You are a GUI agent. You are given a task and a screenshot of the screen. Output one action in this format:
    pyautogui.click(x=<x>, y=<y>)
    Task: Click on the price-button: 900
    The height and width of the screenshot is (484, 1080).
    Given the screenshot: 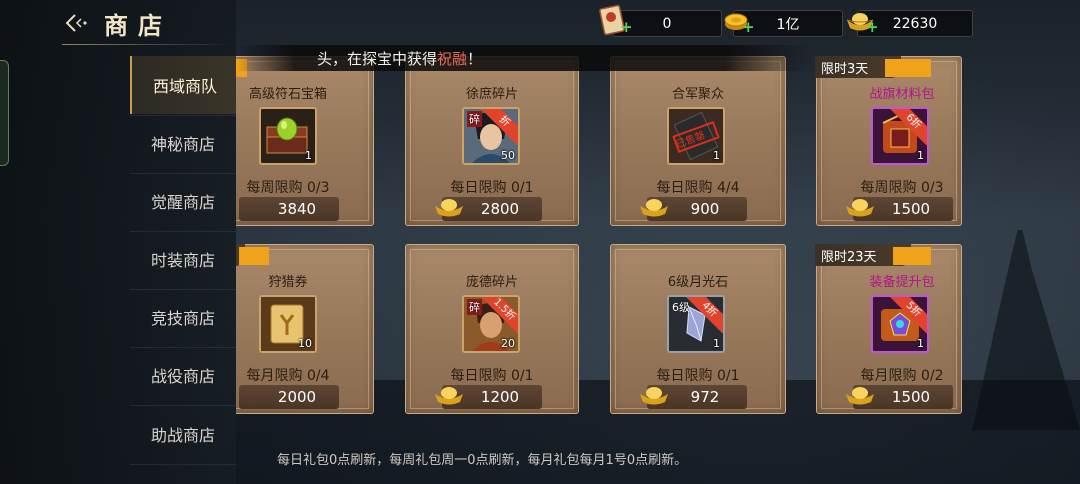 What is the action you would take?
    pyautogui.click(x=693, y=209)
    